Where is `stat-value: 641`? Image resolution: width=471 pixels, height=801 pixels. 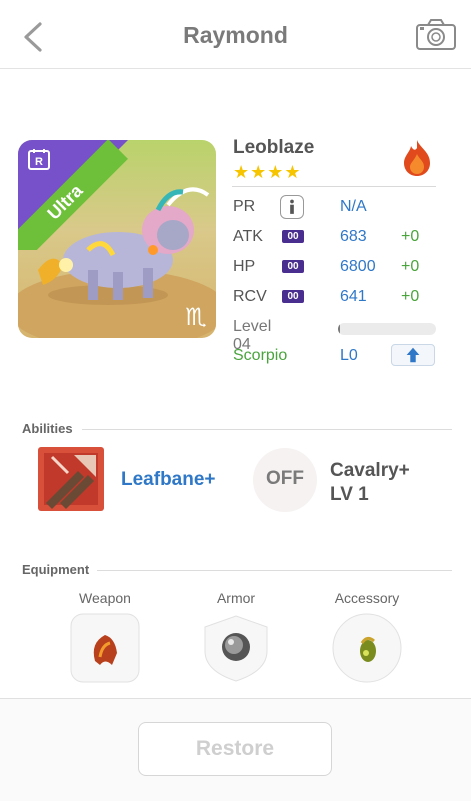
stat-value: 641 is located at coordinates (353, 296).